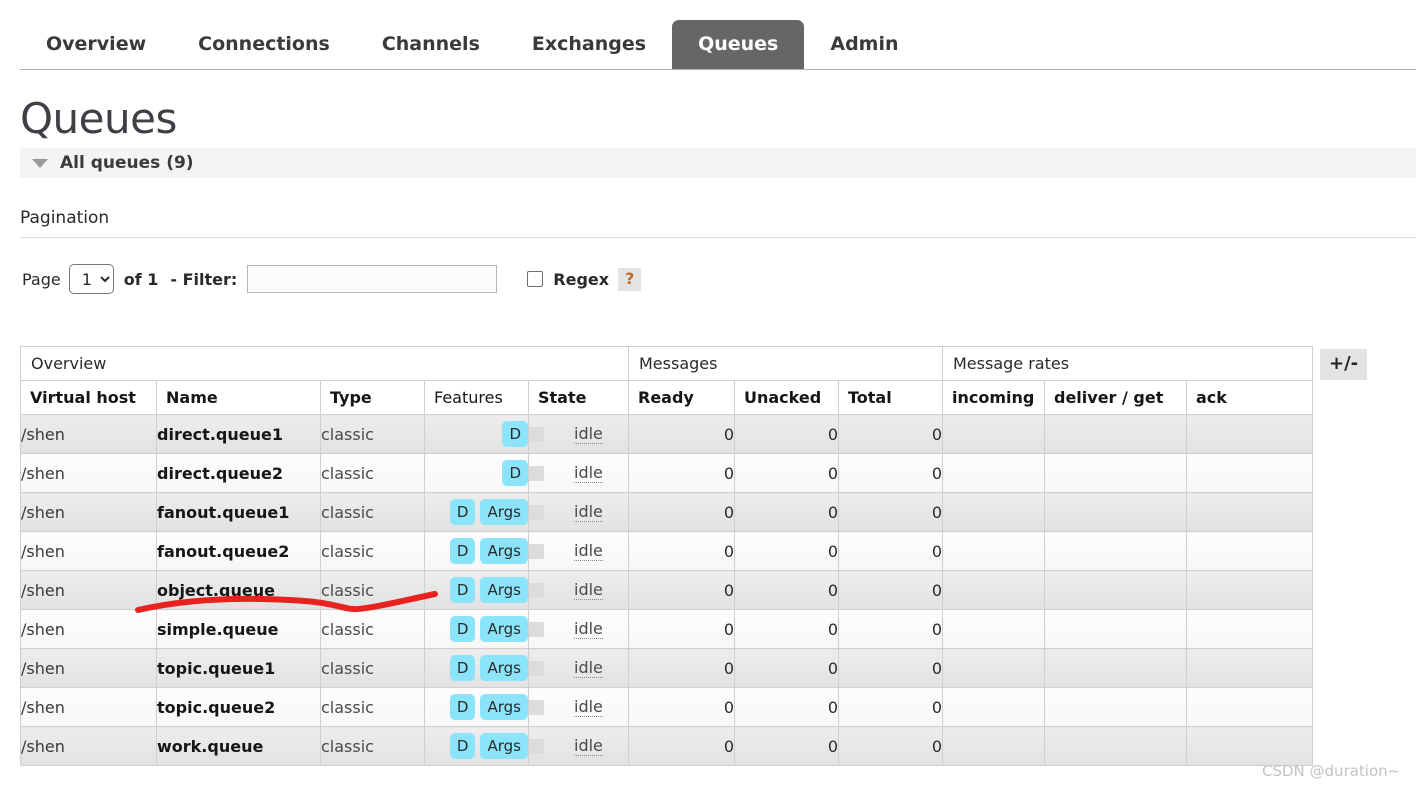 This screenshot has width=1416, height=787. I want to click on table-row: /shen fanout.queue1 classic D Args idle 0 0 0, so click(667, 512).